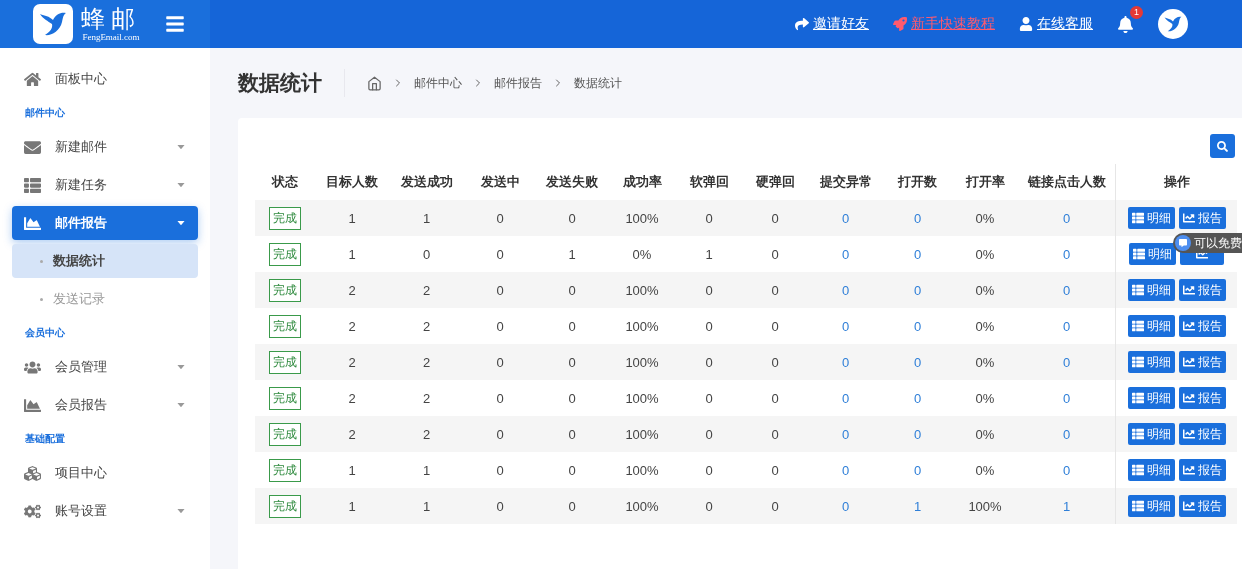 This screenshot has width=1242, height=569. Describe the element at coordinates (105, 261) in the screenshot. I see `sidebar-subitem: 数据统计` at that location.